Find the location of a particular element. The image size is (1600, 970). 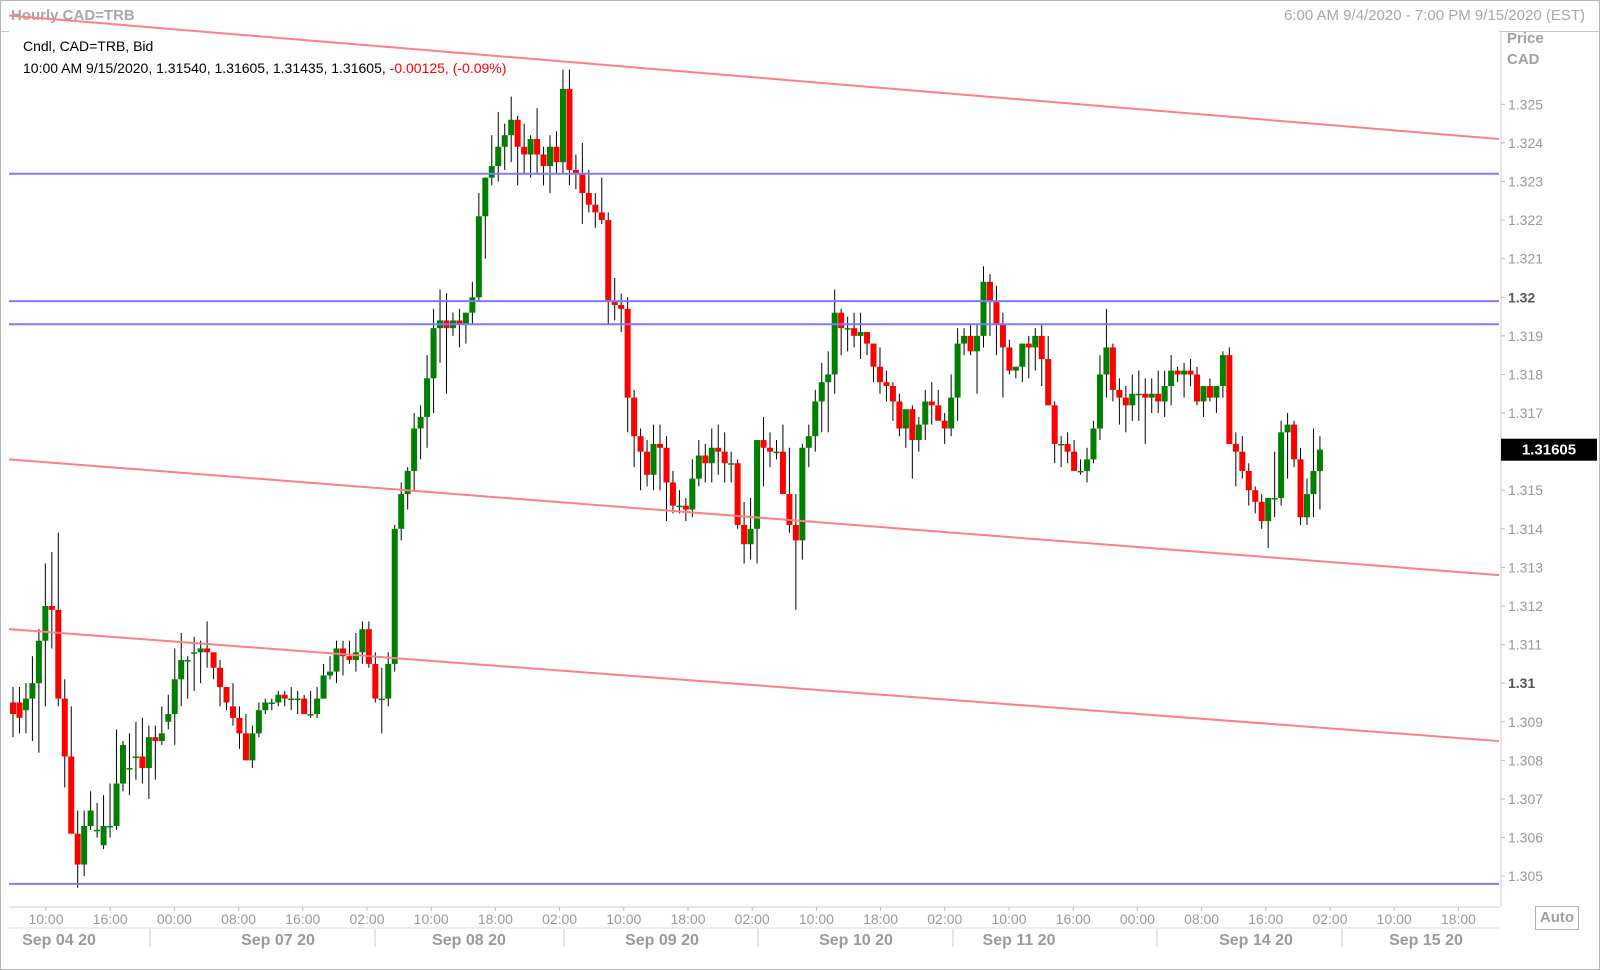

price-tick-label: 1.32 is located at coordinates (1521, 297).